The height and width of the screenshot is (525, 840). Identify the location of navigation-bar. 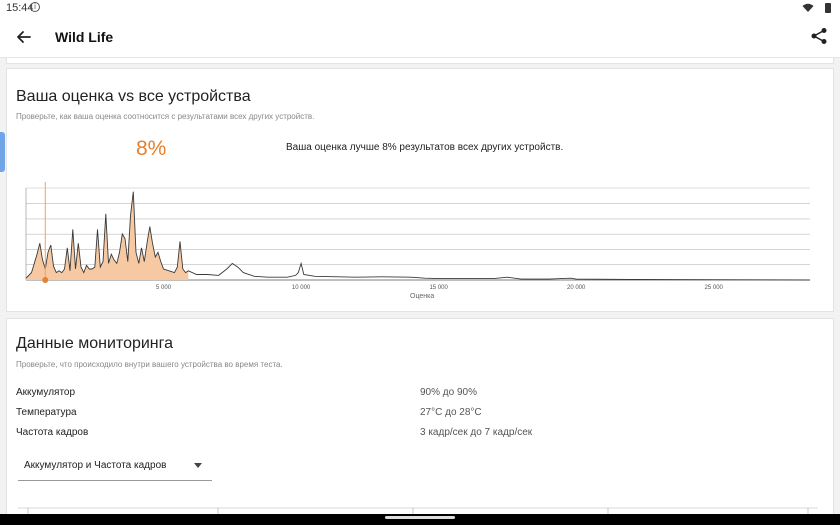
(420, 519).